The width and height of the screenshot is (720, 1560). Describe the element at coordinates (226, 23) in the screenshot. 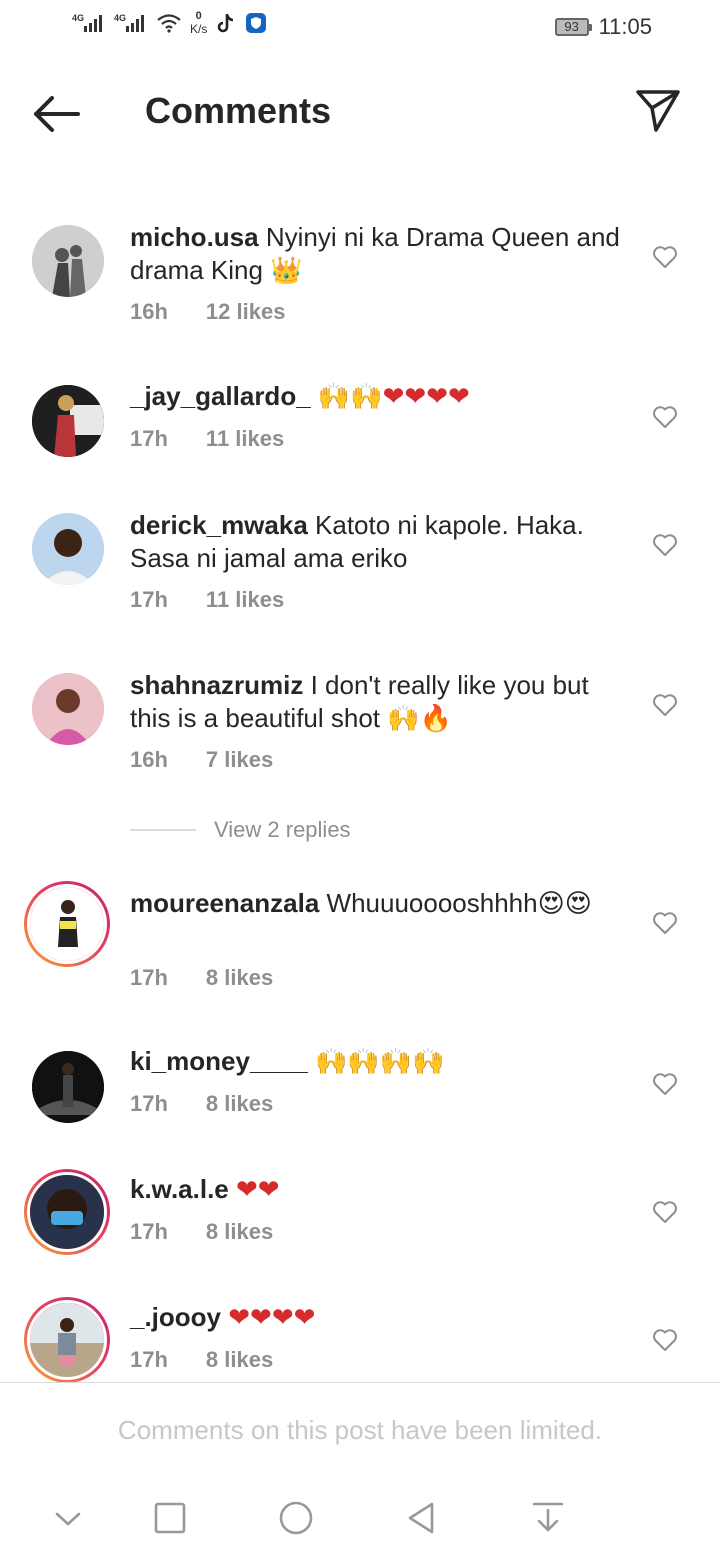

I see `tiktok-icon` at that location.